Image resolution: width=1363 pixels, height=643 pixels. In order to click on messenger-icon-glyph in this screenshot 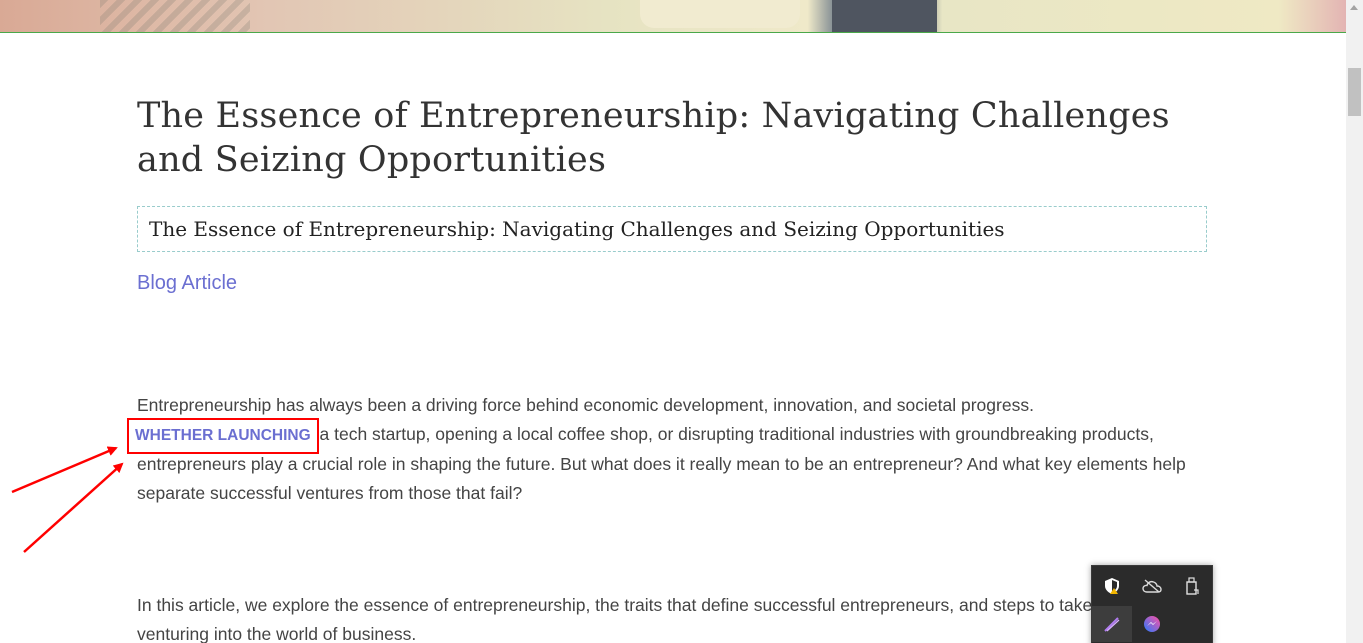, I will do `click(1152, 624)`.